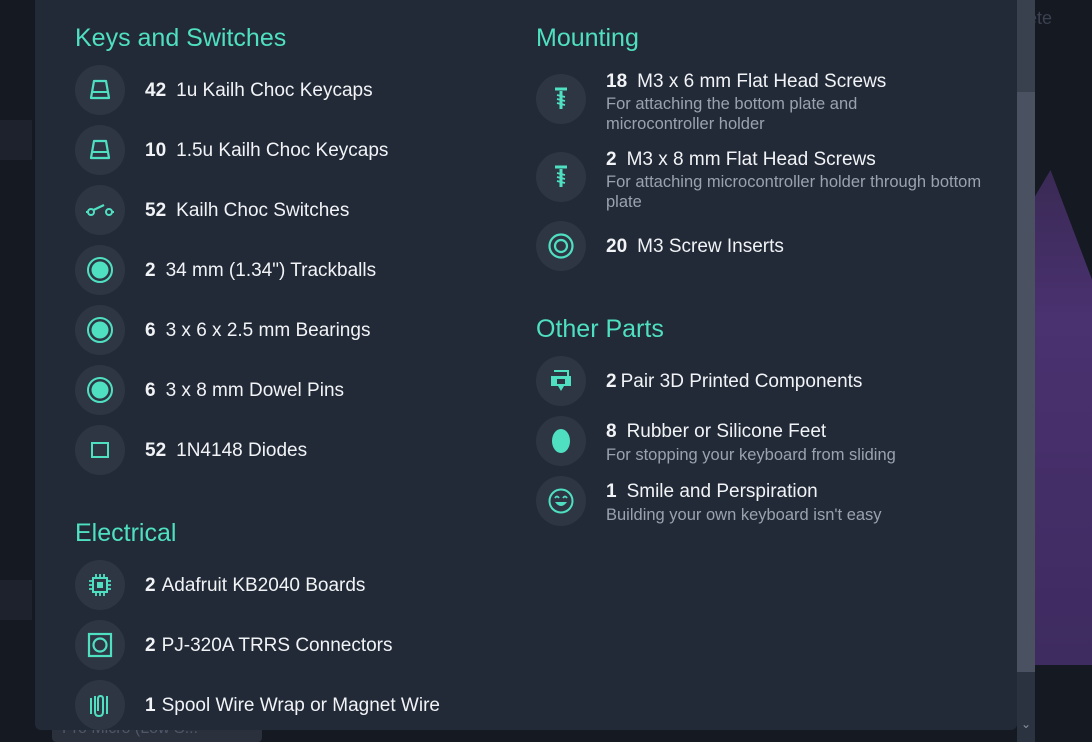 This screenshot has width=1092, height=742. What do you see at coordinates (744, 515) in the screenshot?
I see `item-description: Building your own keyboard isn't easy` at bounding box center [744, 515].